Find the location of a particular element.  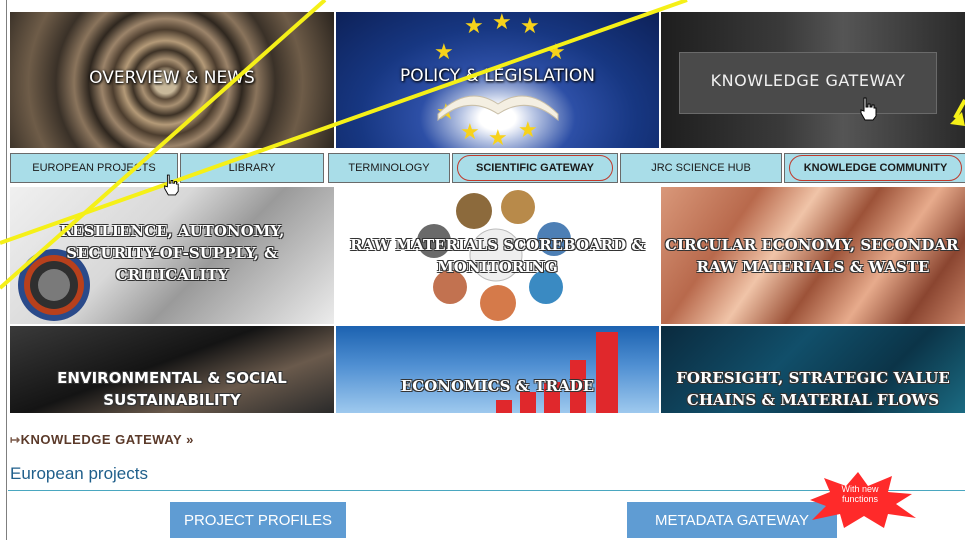

breadcrumb-link: KNOWLEDGE GATEWAY is located at coordinates (101, 439).